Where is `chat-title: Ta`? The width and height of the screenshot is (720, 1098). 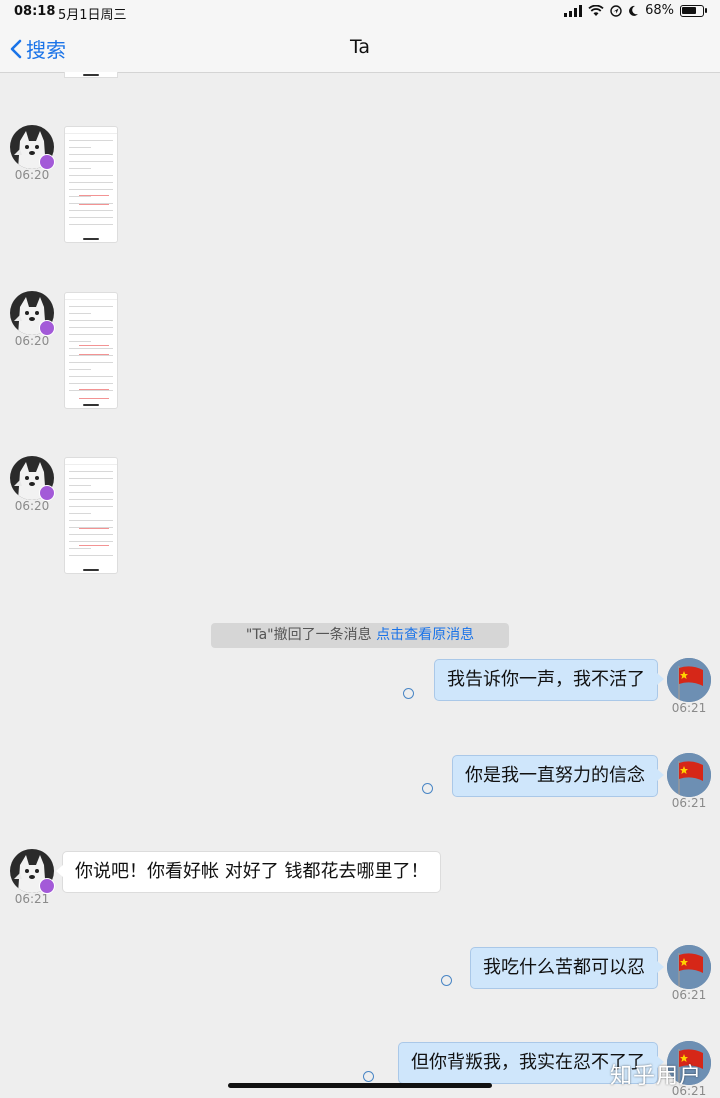
chat-title: Ta is located at coordinates (360, 47).